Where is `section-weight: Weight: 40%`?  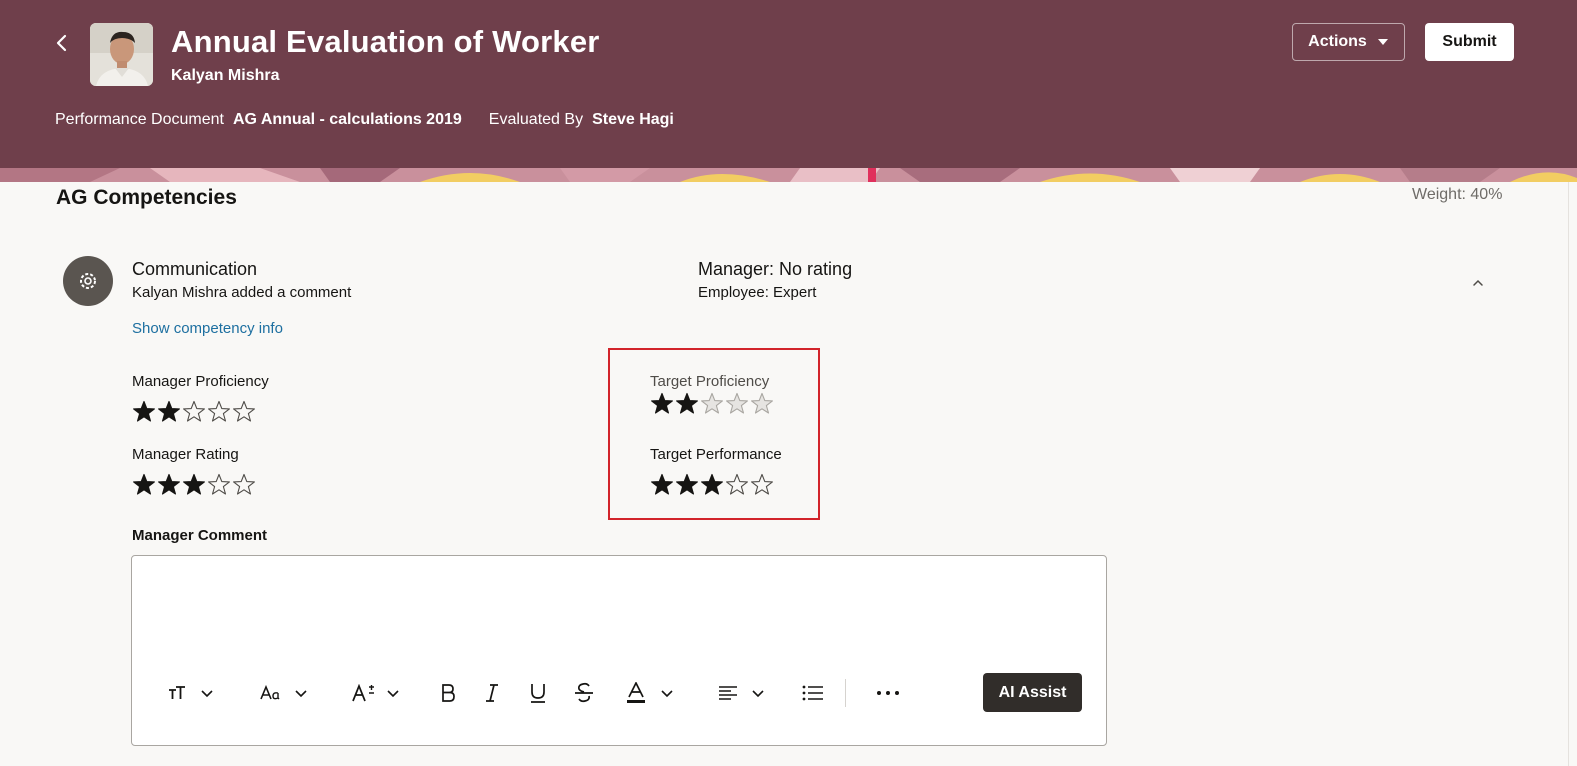 section-weight: Weight: 40% is located at coordinates (1457, 194).